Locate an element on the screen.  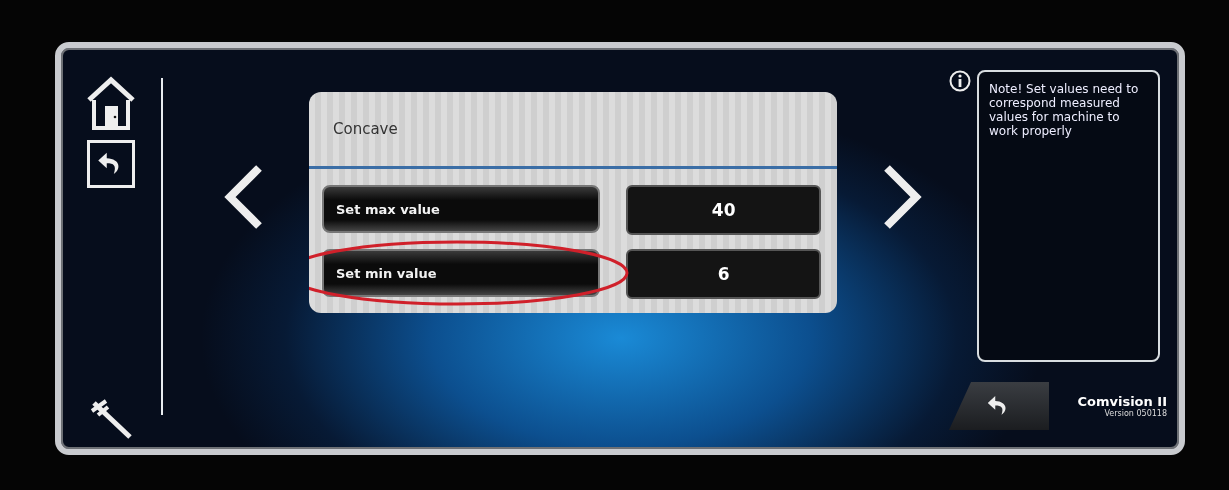
set-value-button: Set max value is located at coordinates (461, 209).